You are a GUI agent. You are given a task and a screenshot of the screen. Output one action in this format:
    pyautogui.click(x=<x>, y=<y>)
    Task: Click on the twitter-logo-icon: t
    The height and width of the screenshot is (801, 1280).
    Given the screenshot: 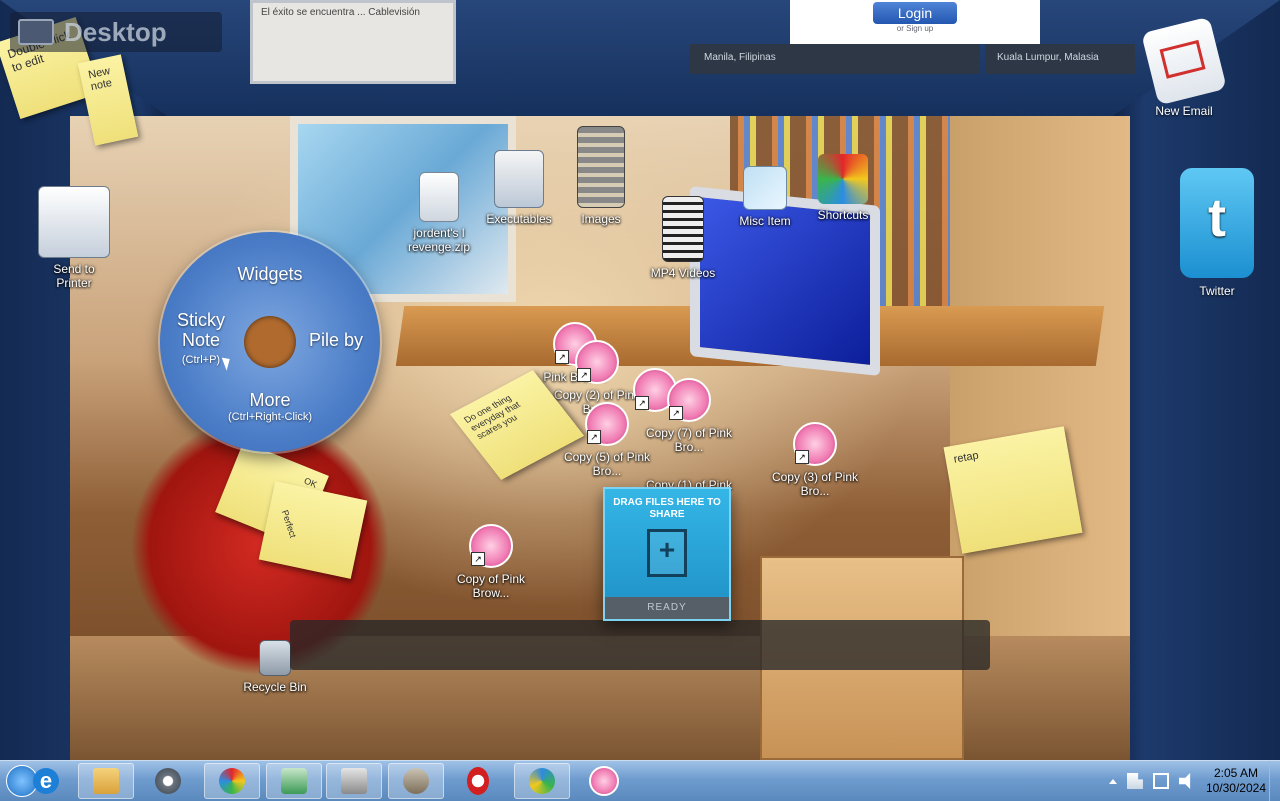 What is the action you would take?
    pyautogui.click(x=1217, y=223)
    